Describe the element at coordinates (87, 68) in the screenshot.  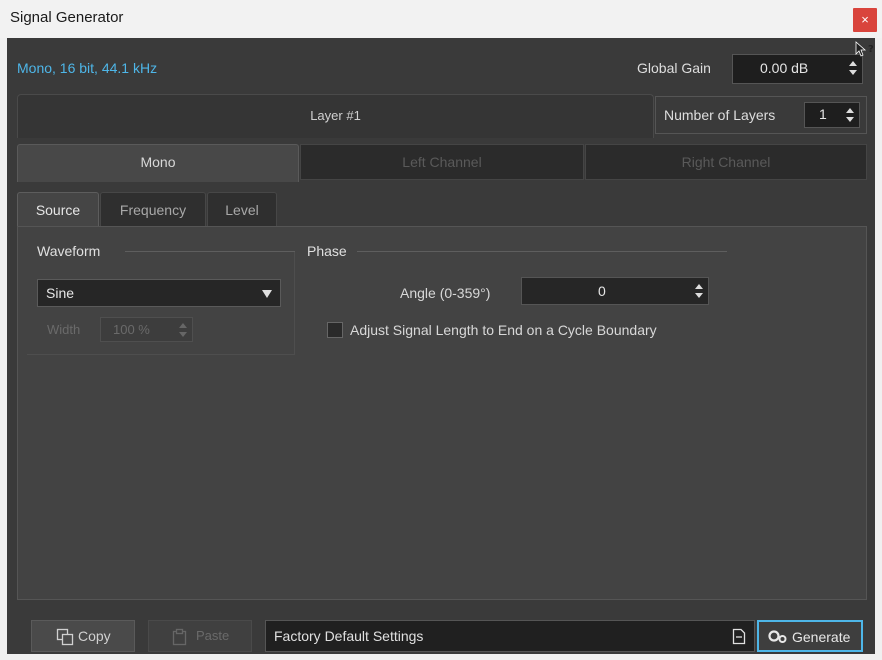
I see `audio-format-text: Mono, 16 bit, 44.1 kHz` at that location.